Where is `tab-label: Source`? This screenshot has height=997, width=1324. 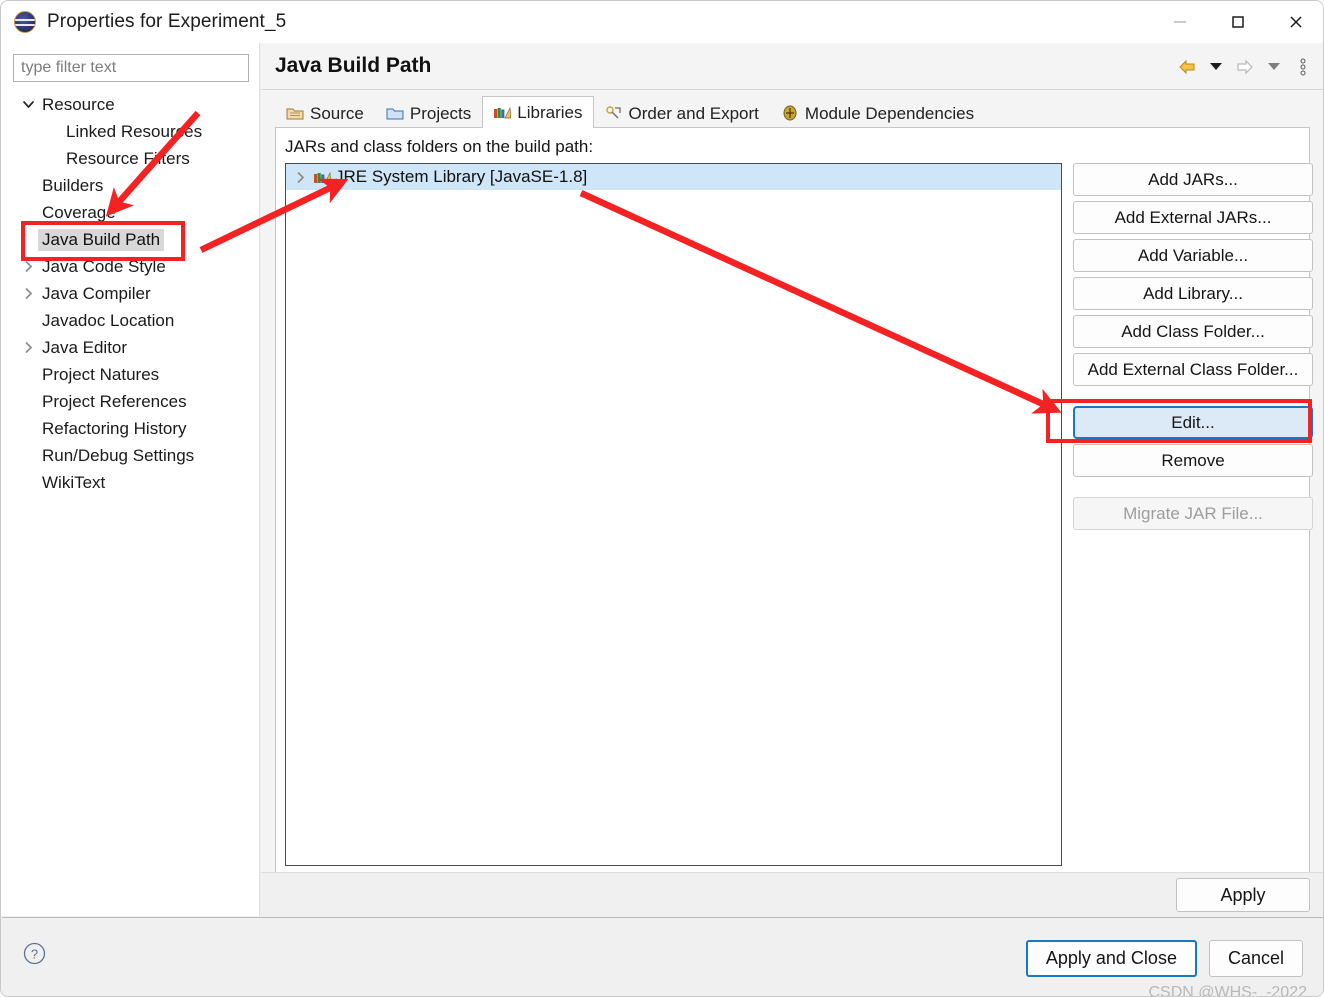 tab-label: Source is located at coordinates (337, 113).